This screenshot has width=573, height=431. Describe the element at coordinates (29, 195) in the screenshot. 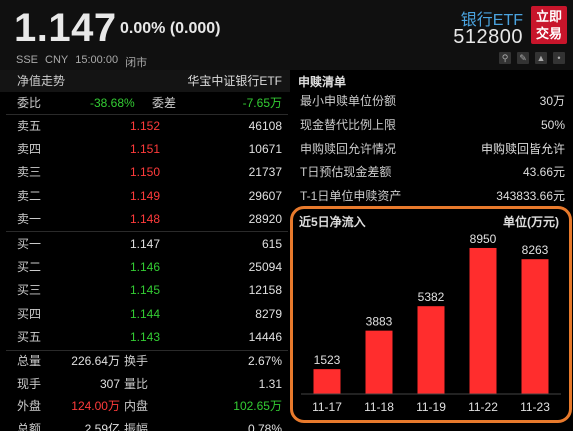

I see `orderbook-label: 卖二` at that location.